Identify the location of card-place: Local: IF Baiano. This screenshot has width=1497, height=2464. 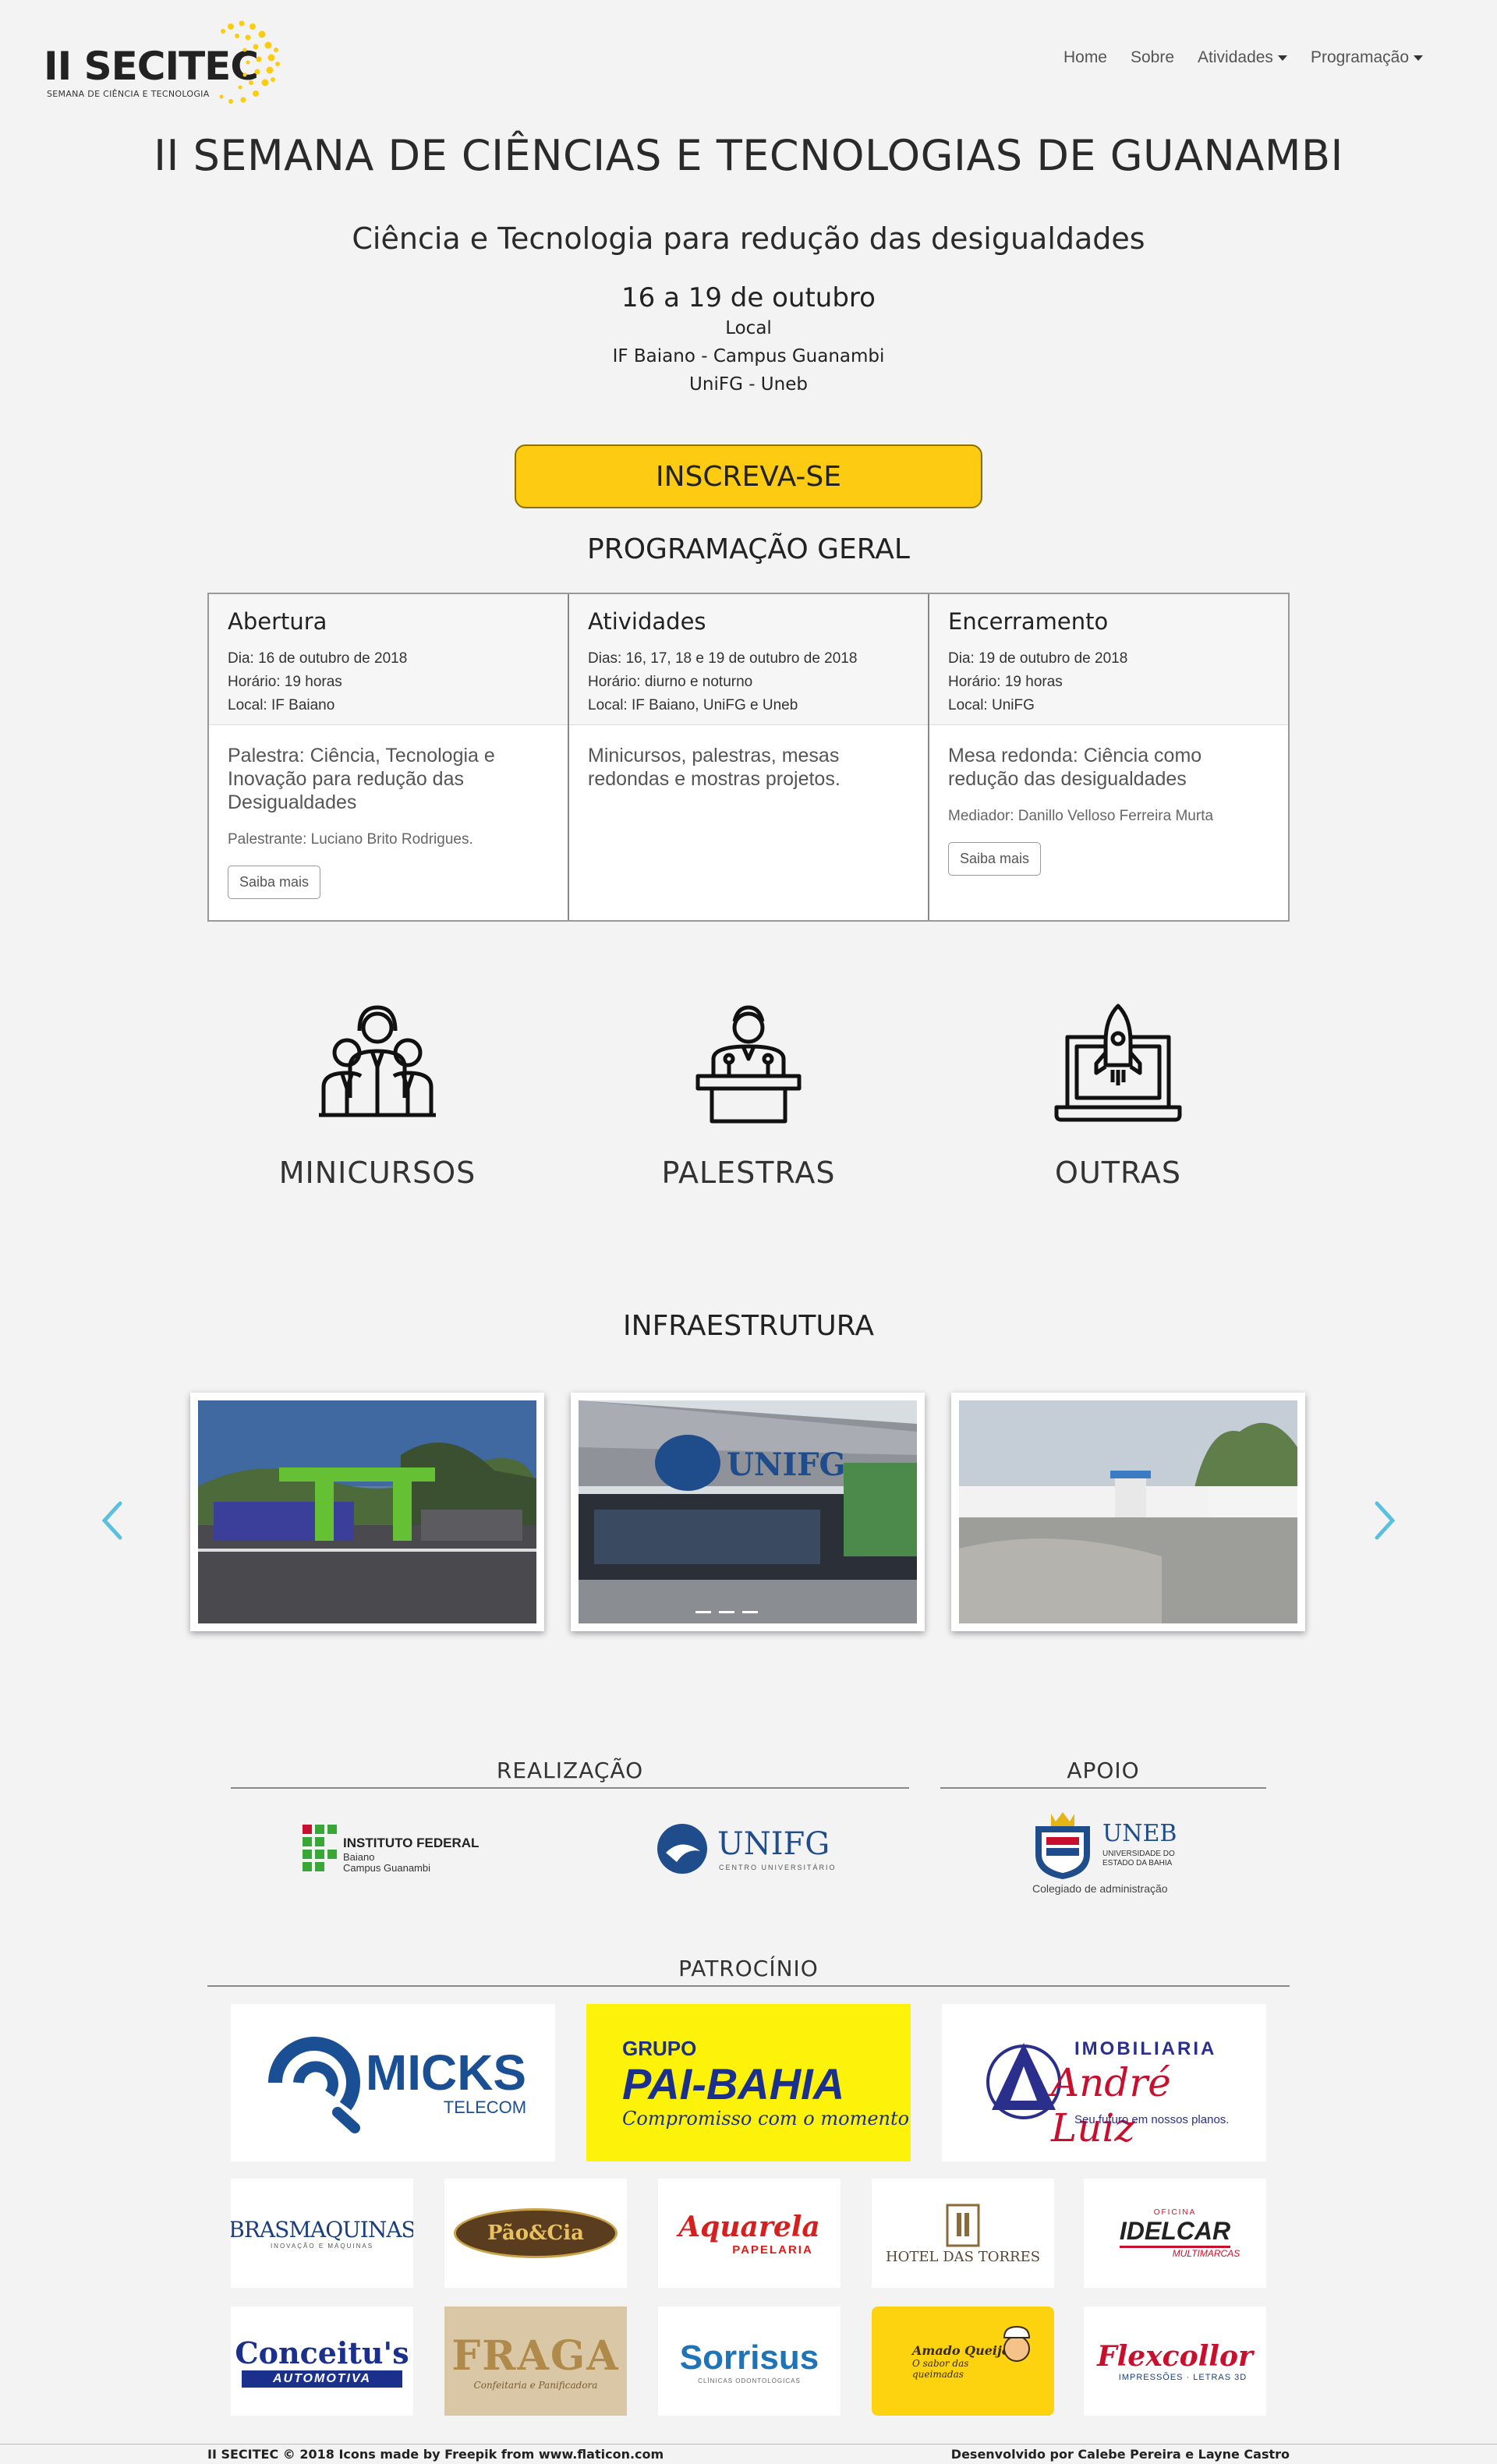
(281, 705).